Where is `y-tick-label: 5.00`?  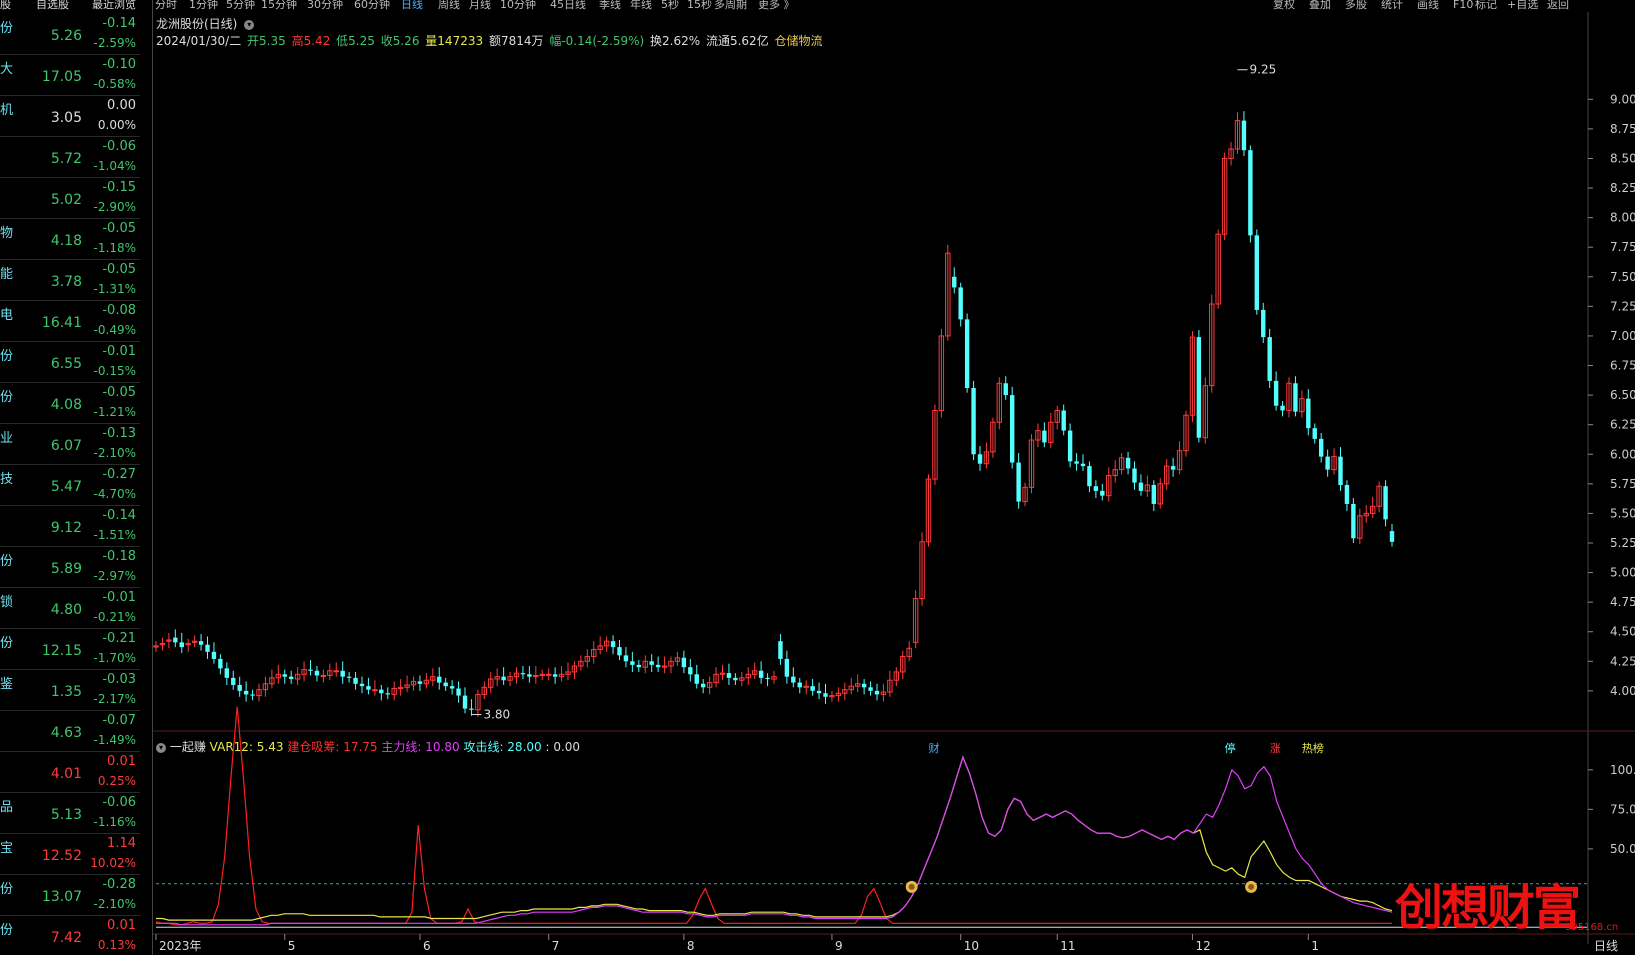 y-tick-label: 5.00 is located at coordinates (1622, 573).